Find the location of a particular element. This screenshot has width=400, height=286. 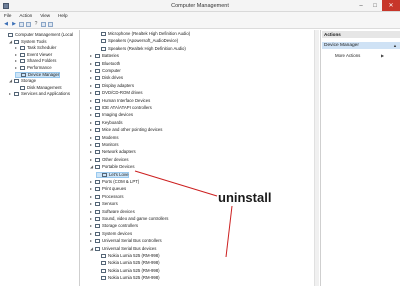

device-item-row: ▸ Disk drives is located at coordinates (106, 78).